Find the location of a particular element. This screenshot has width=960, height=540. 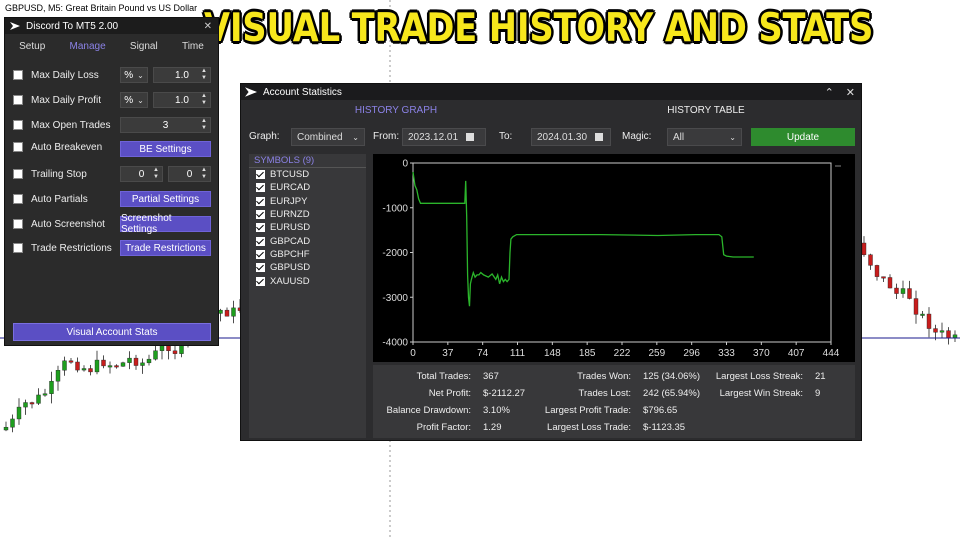

partial-settings-button: Partial Settings is located at coordinates (165, 199).